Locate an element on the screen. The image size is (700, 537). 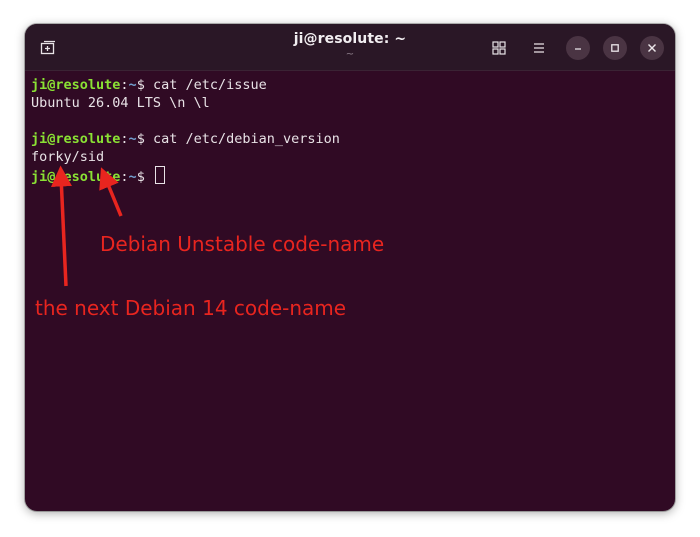
close-icon is located at coordinates (652, 48).